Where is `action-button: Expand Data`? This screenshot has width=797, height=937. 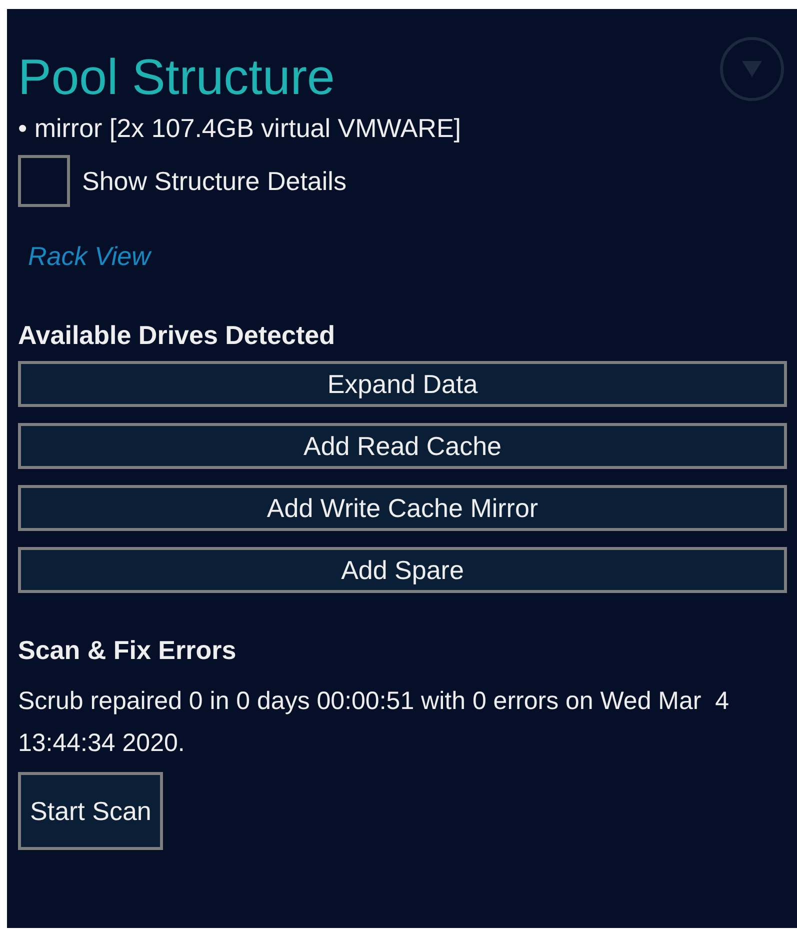 action-button: Expand Data is located at coordinates (402, 384).